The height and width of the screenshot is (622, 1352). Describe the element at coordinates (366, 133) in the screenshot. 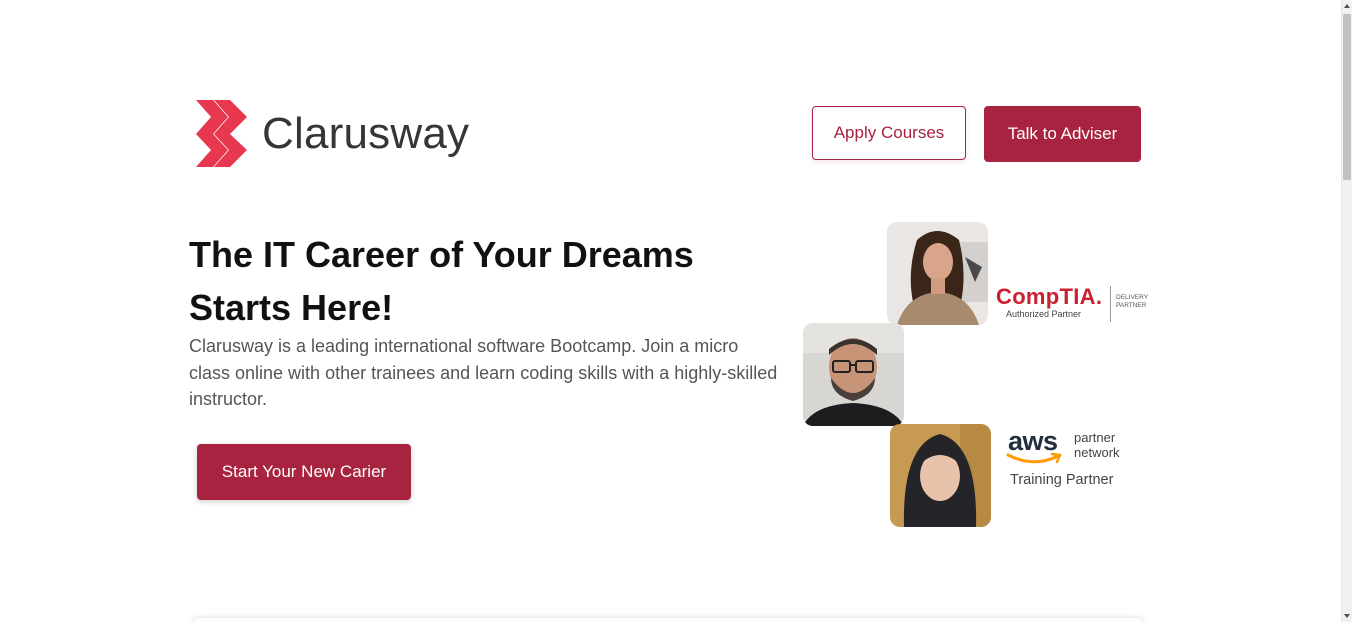

I see `brand-name: Clarusway` at that location.